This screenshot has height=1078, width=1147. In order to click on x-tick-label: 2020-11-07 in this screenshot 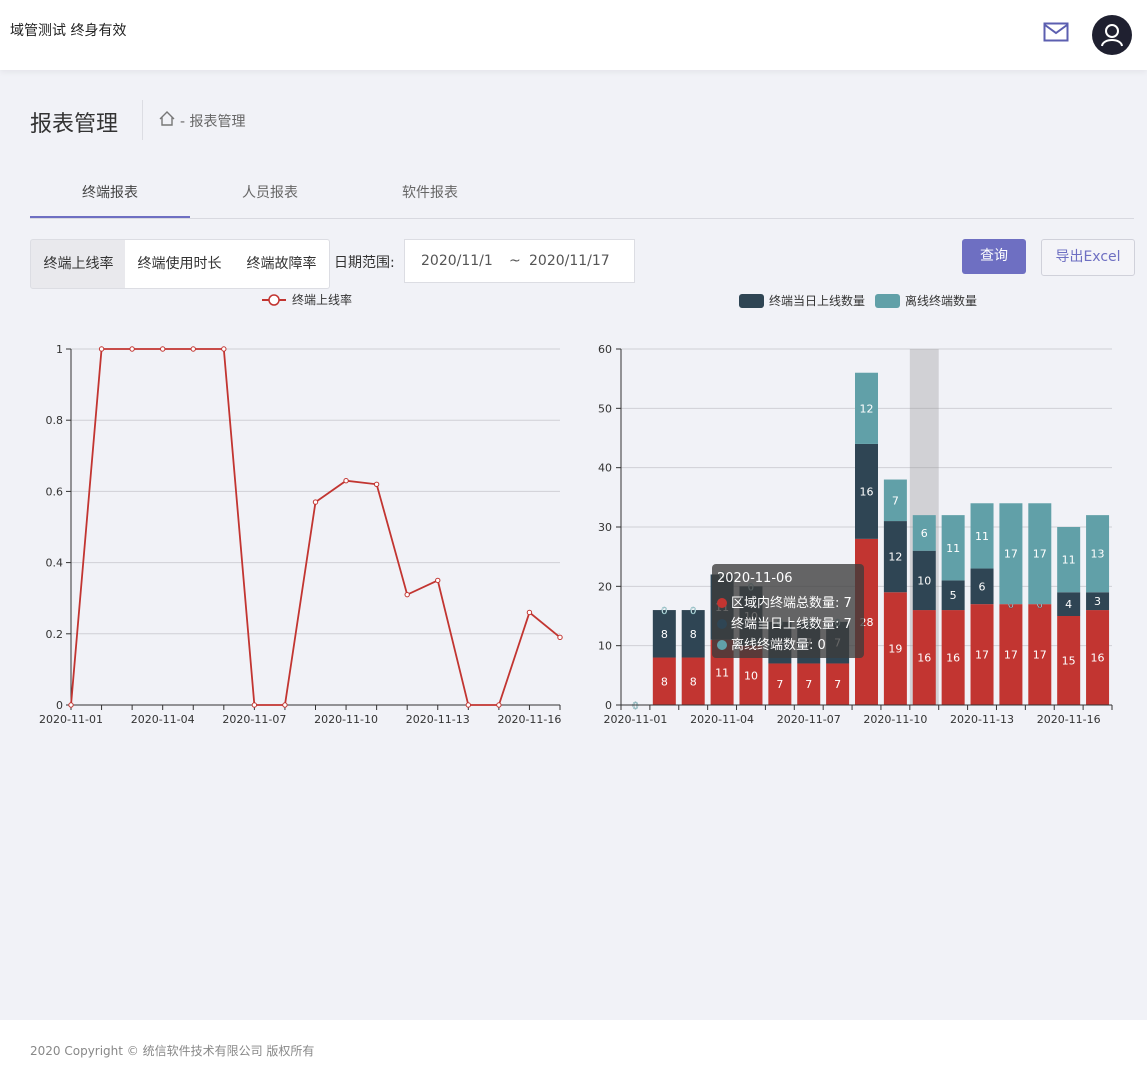, I will do `click(809, 719)`.